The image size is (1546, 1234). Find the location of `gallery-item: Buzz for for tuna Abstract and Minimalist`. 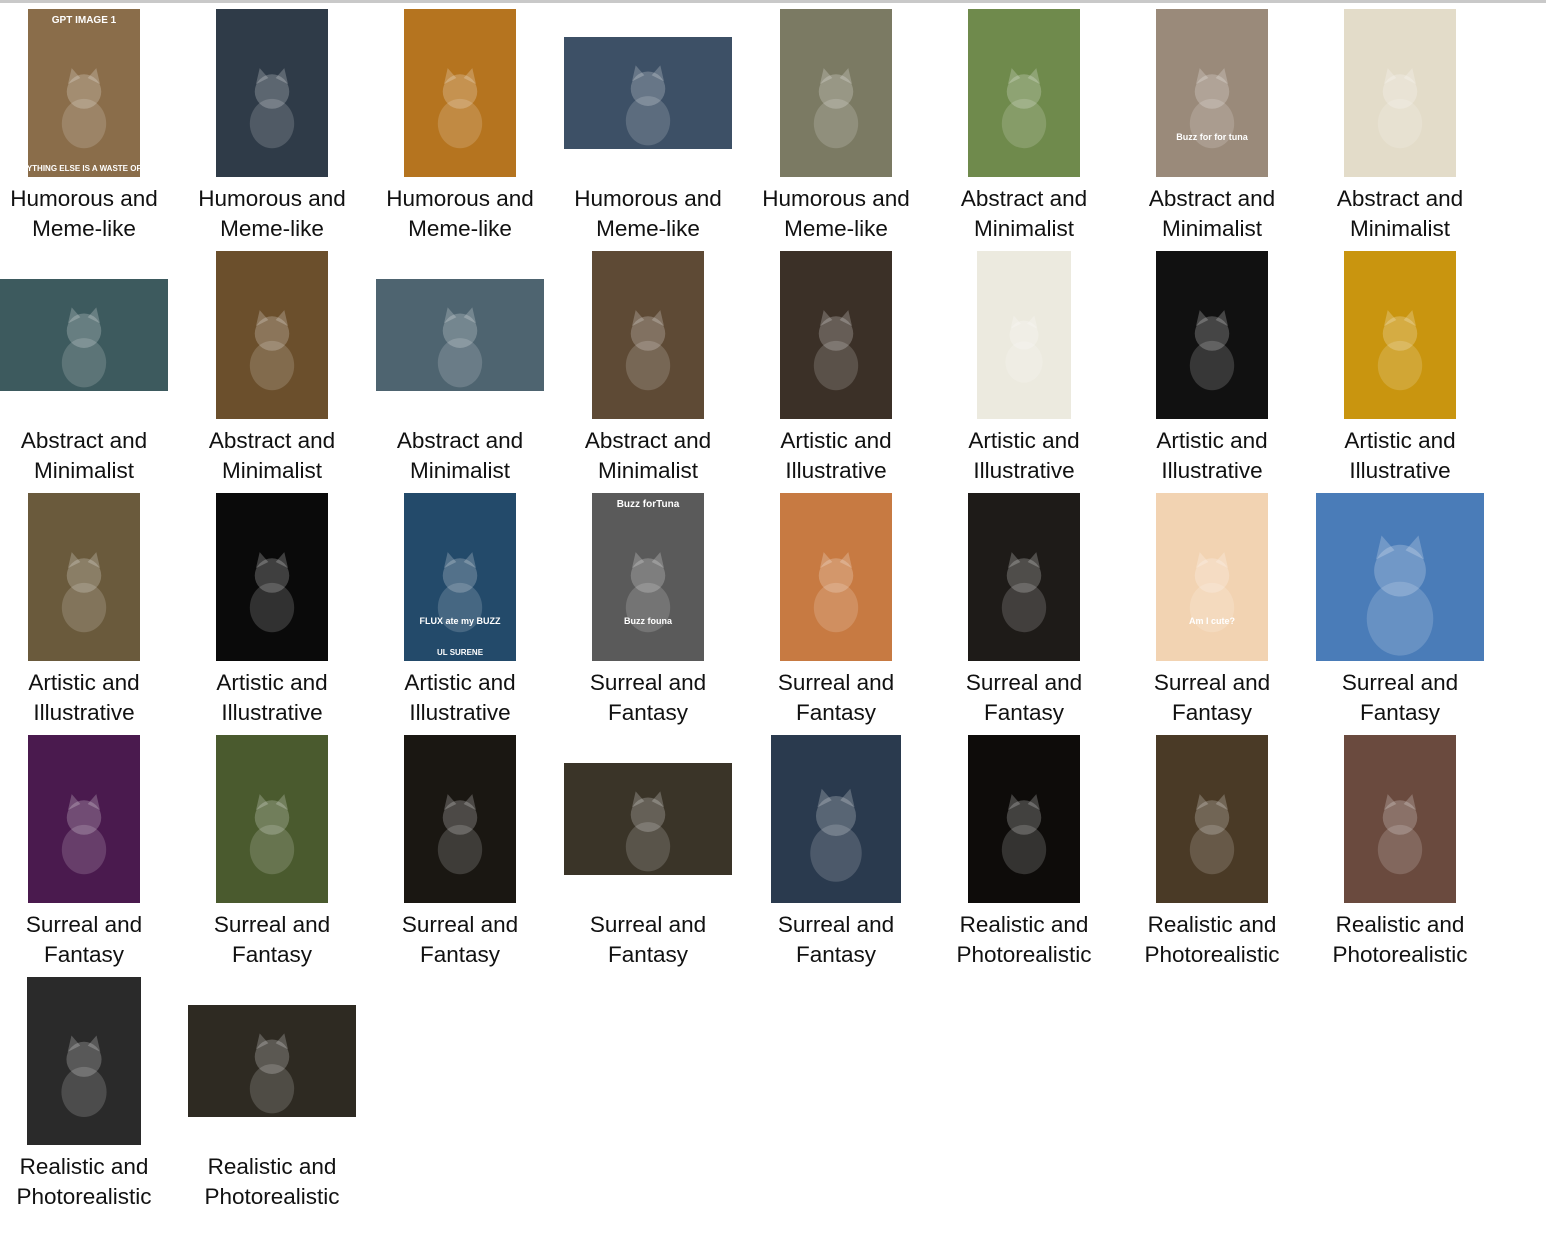

gallery-item: Buzz for for tuna Abstract and Minimalist is located at coordinates (1212, 123).